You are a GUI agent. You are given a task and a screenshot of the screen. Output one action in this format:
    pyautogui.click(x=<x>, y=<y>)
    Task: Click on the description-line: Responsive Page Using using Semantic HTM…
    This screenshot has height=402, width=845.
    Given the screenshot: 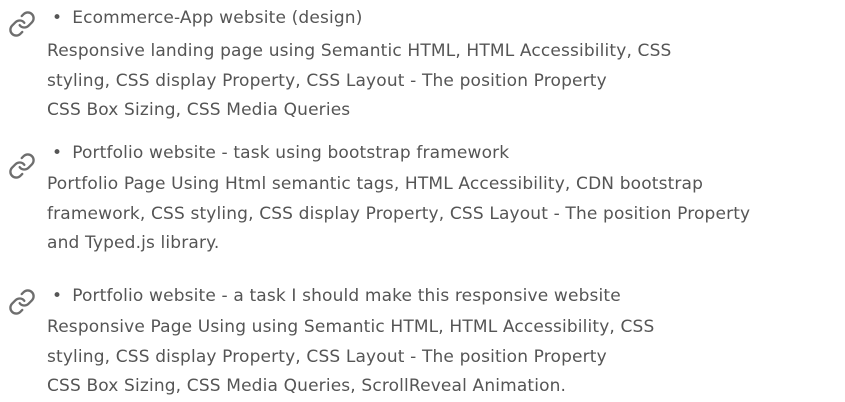 What is the action you would take?
    pyautogui.click(x=351, y=327)
    